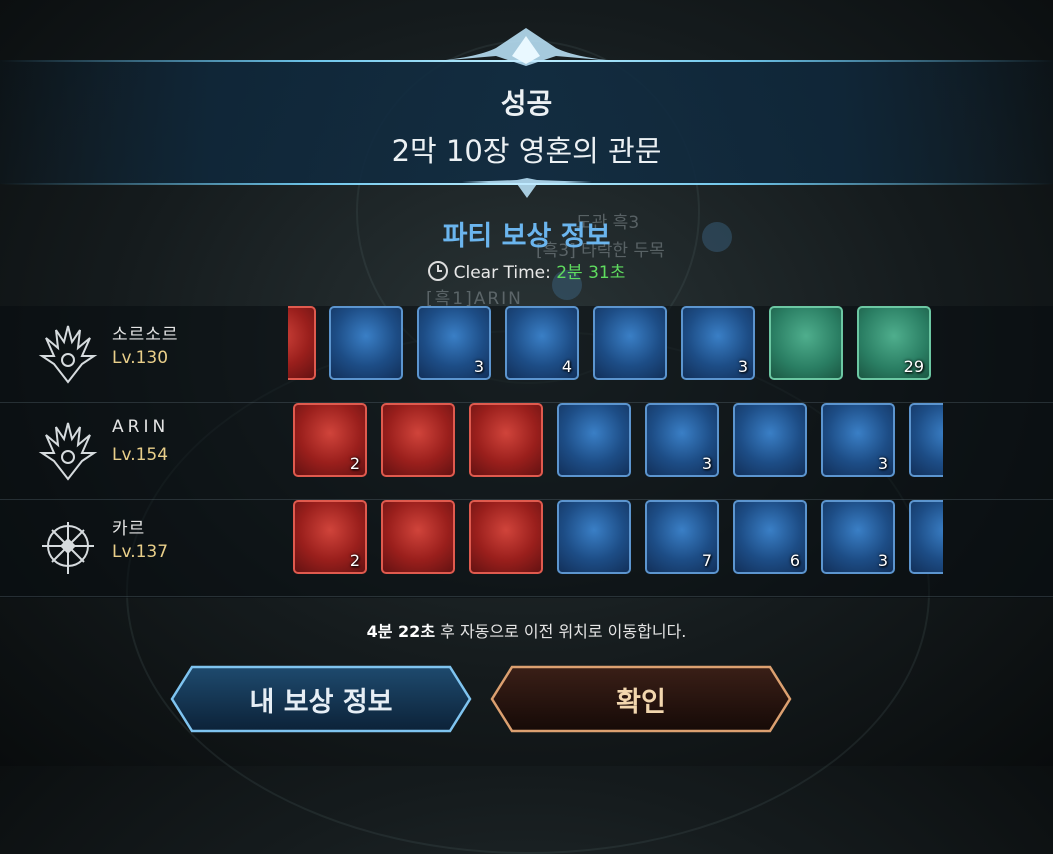 The image size is (1053, 854). What do you see at coordinates (140, 552) in the screenshot?
I see `player-level: Lv.137` at bounding box center [140, 552].